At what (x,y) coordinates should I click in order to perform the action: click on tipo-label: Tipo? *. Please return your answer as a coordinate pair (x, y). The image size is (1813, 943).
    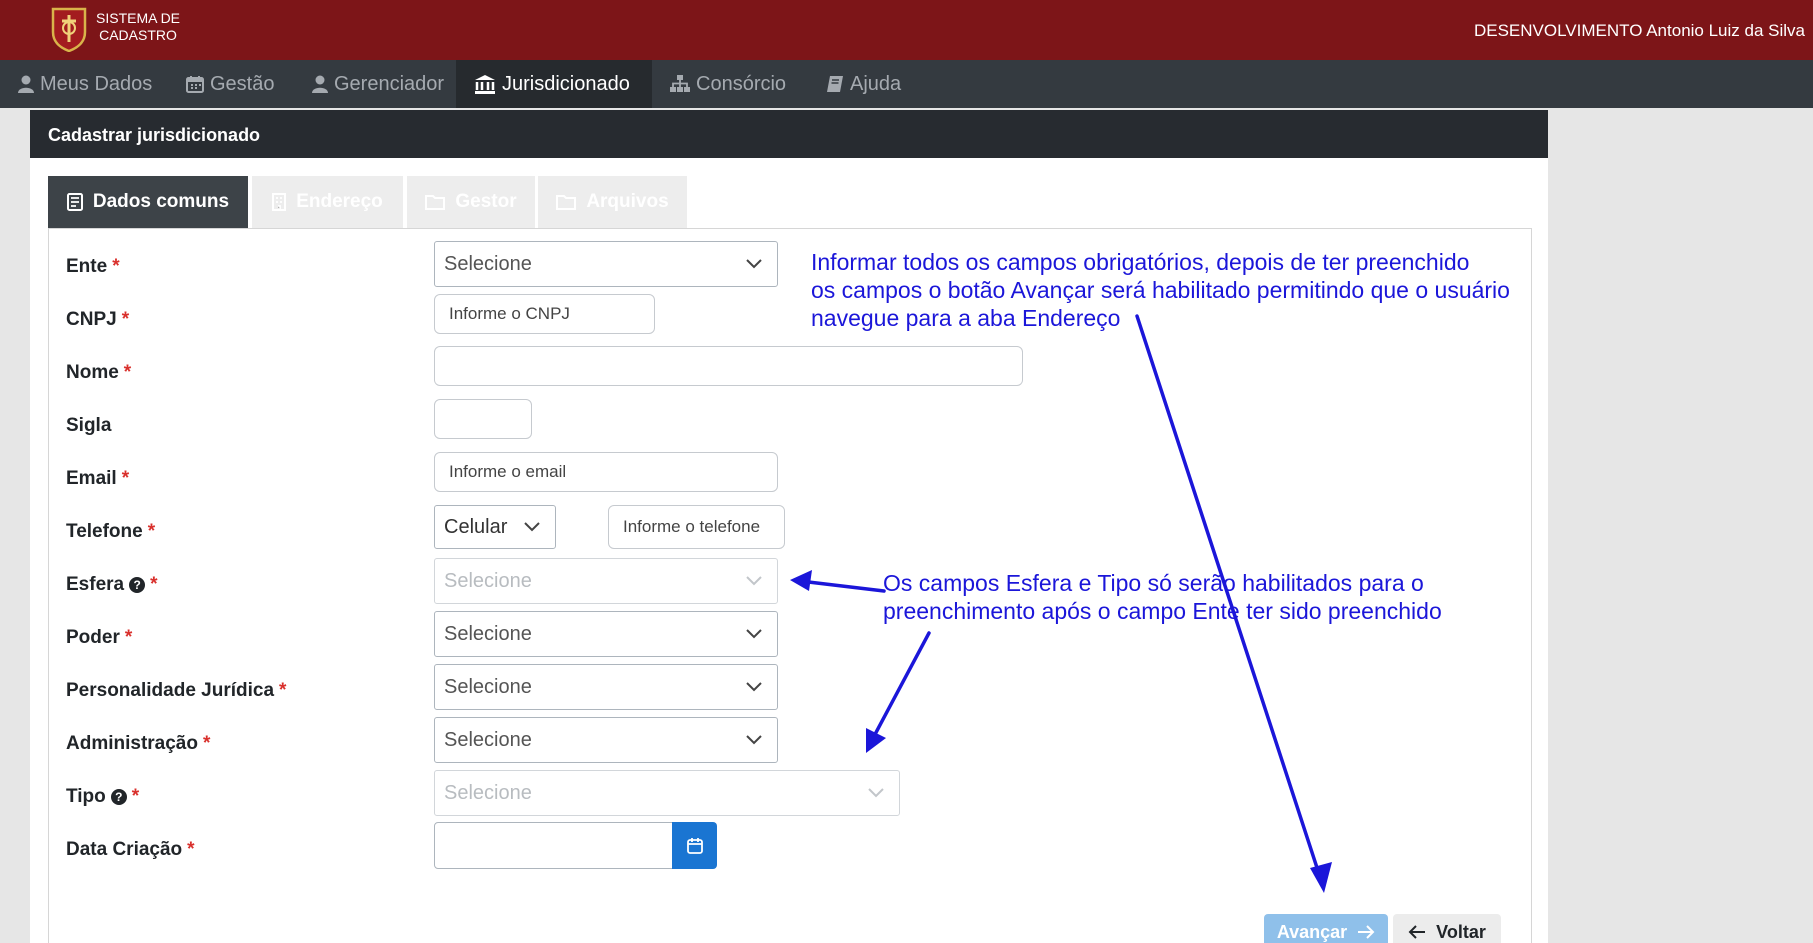
    Looking at the image, I should click on (102, 797).